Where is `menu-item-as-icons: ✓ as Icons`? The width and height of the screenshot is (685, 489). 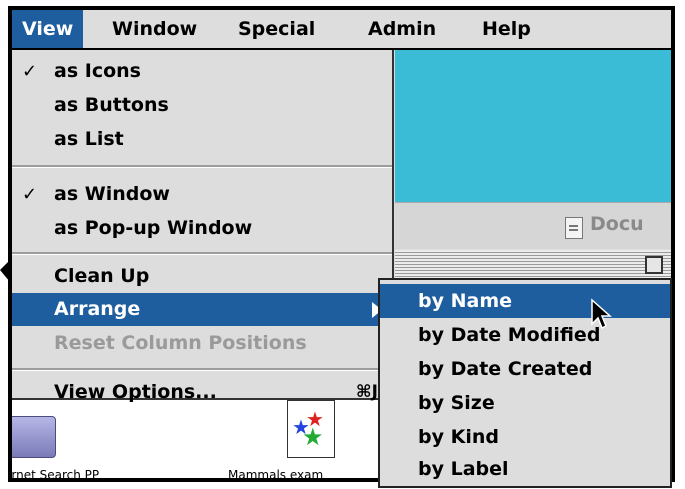 menu-item-as-icons: ✓ as Icons is located at coordinates (202, 71).